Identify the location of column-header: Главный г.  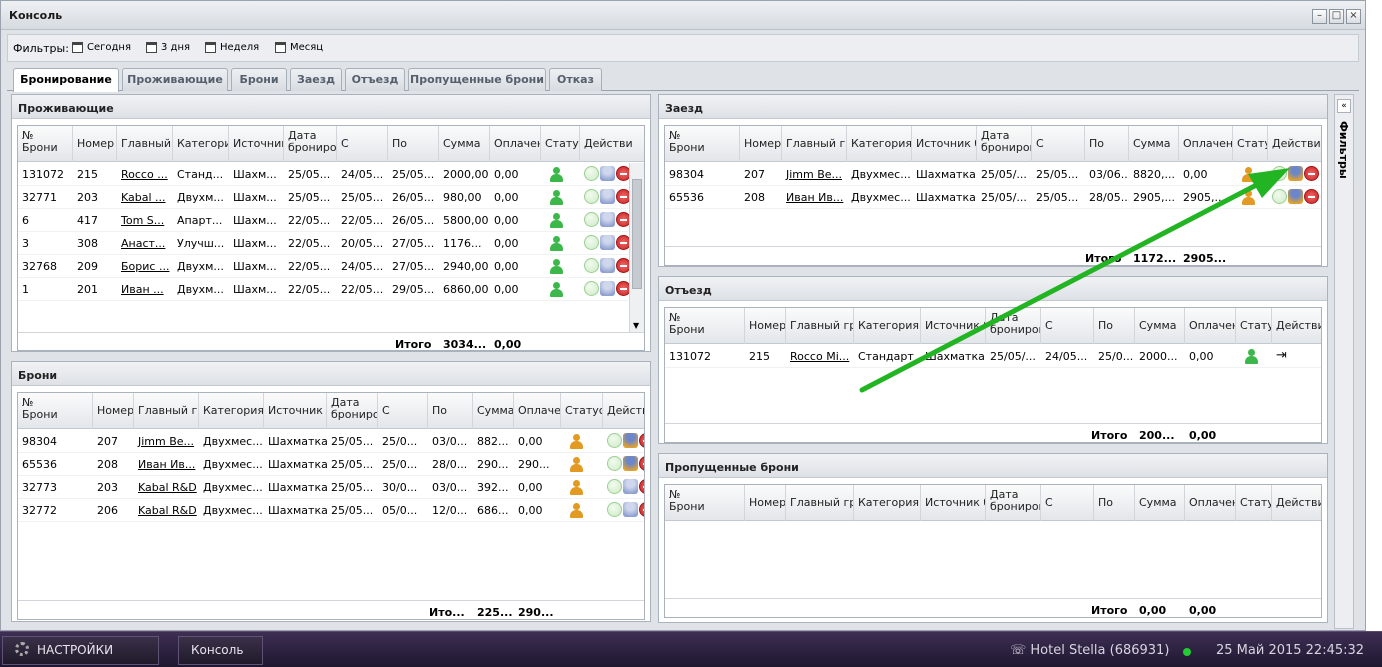
(145, 144).